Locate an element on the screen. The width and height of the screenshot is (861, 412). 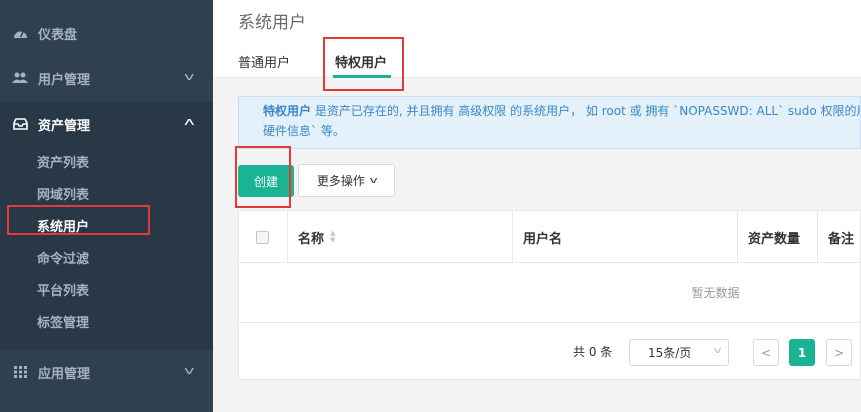
column-header-username: 用户名 is located at coordinates (625, 237).